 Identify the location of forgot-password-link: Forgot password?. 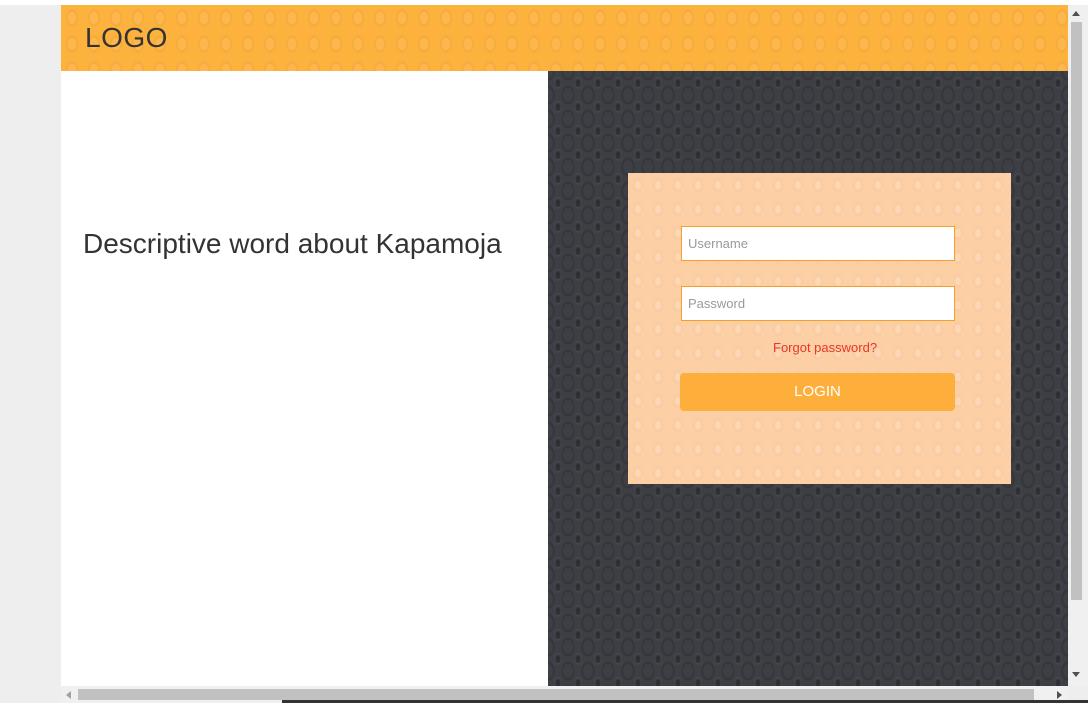
(825, 347).